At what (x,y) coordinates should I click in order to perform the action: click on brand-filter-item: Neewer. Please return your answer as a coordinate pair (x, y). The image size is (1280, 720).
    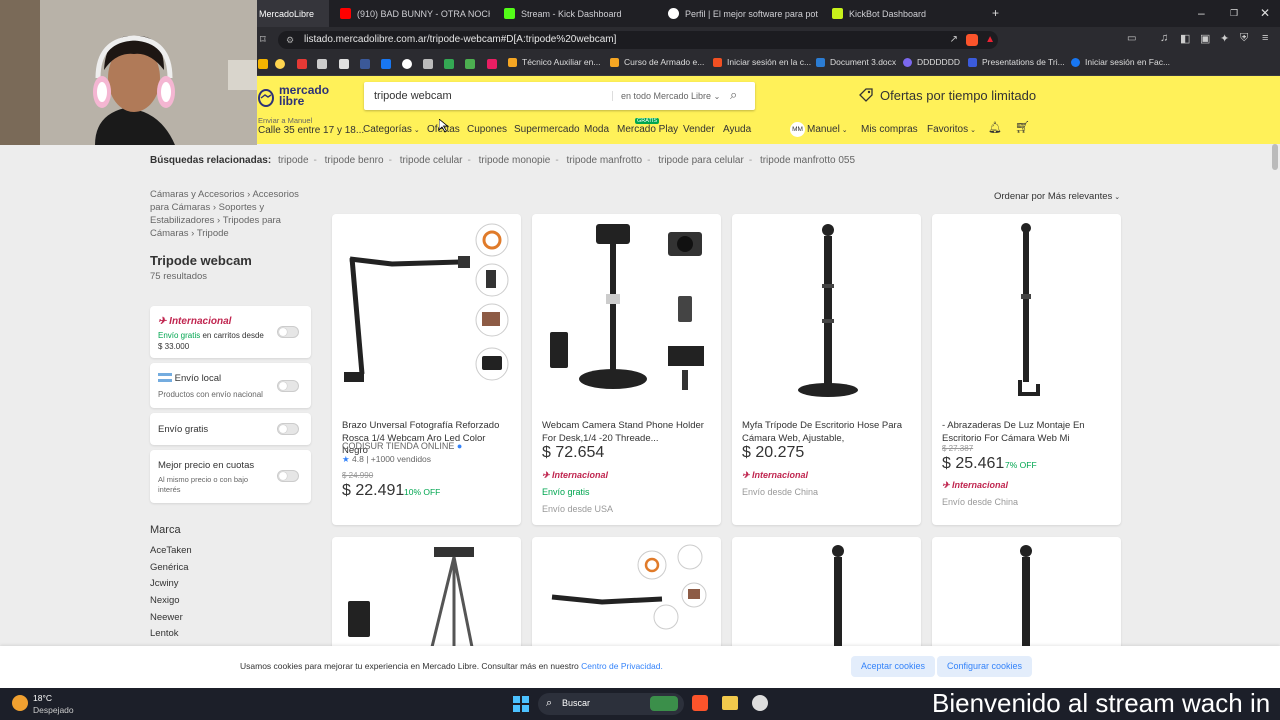
    Looking at the image, I should click on (166, 617).